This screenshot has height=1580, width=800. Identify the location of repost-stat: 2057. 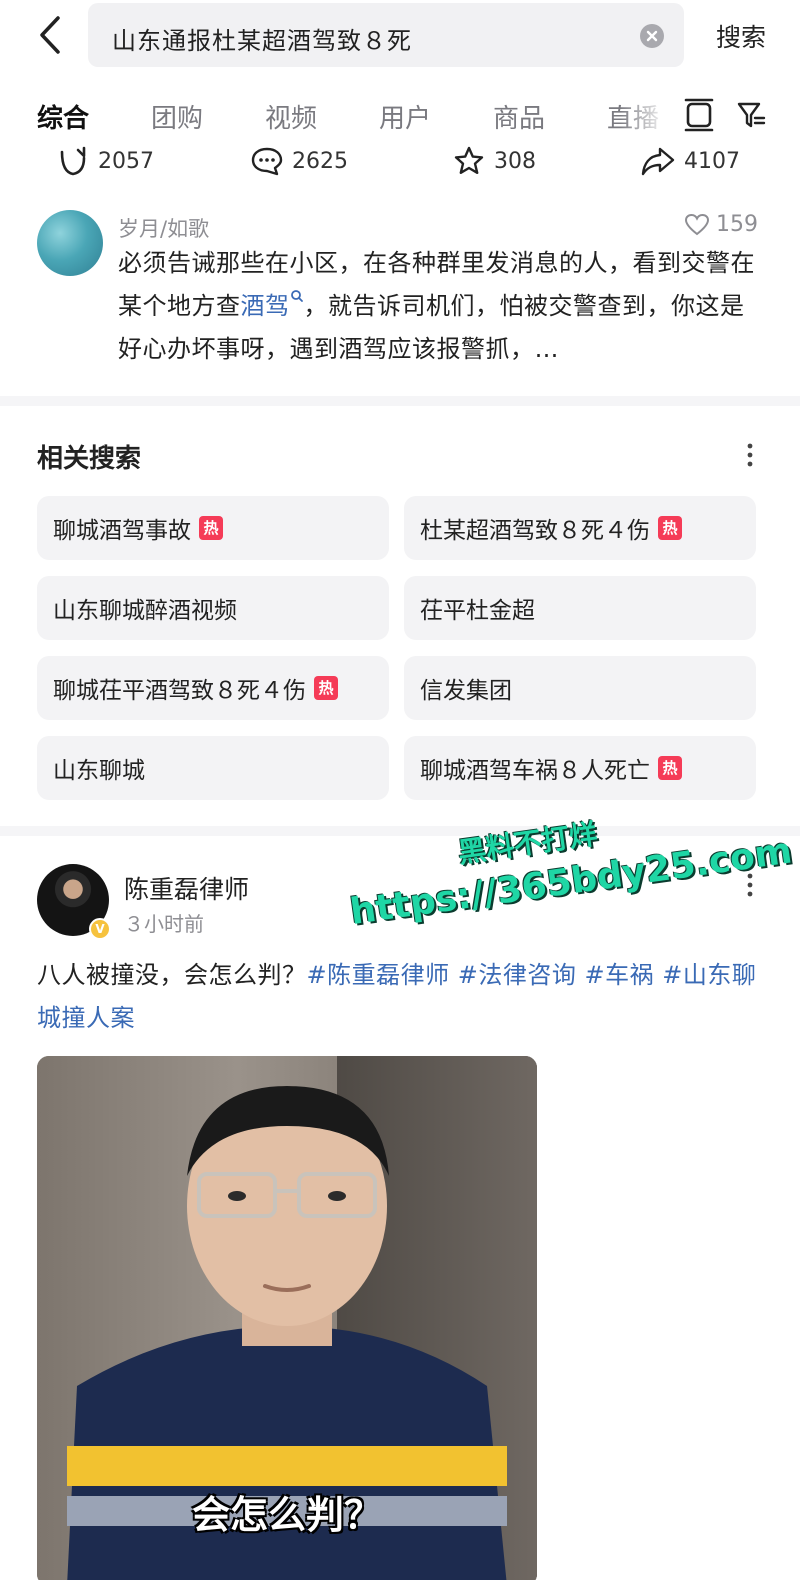
(105, 161).